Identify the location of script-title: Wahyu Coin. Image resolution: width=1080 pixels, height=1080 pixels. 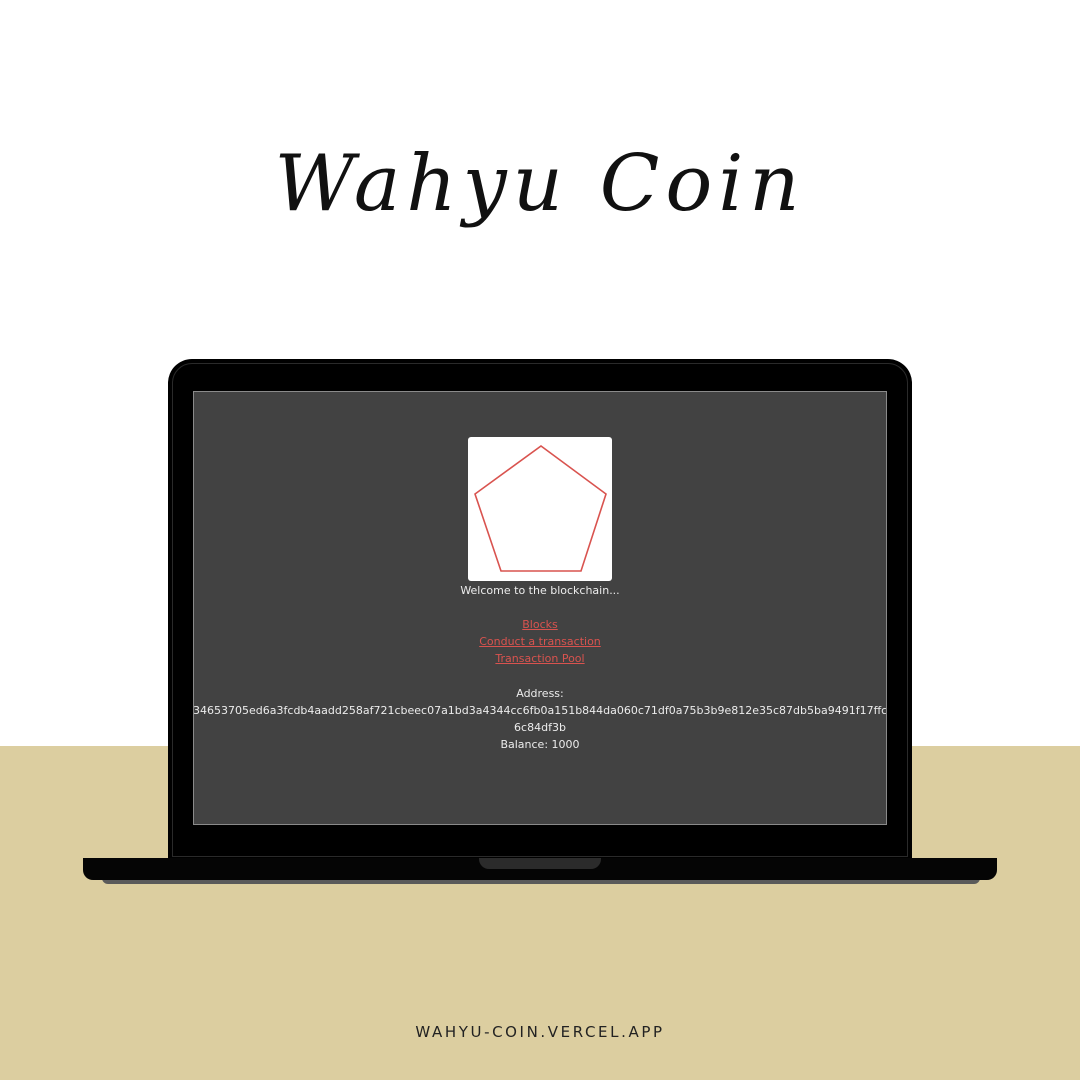
(539, 184).